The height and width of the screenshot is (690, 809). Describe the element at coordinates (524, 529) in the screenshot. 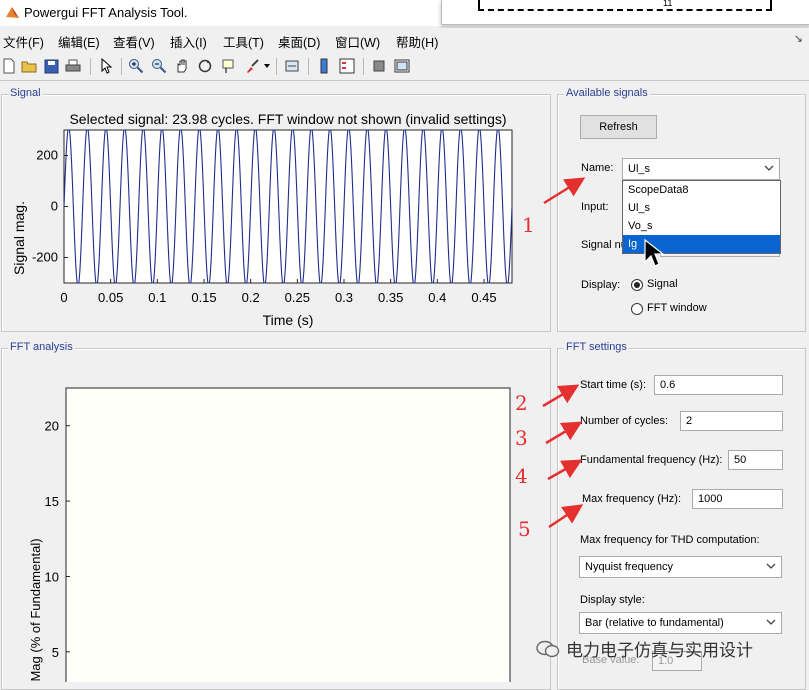

I see `annotation-label-5: 5` at that location.